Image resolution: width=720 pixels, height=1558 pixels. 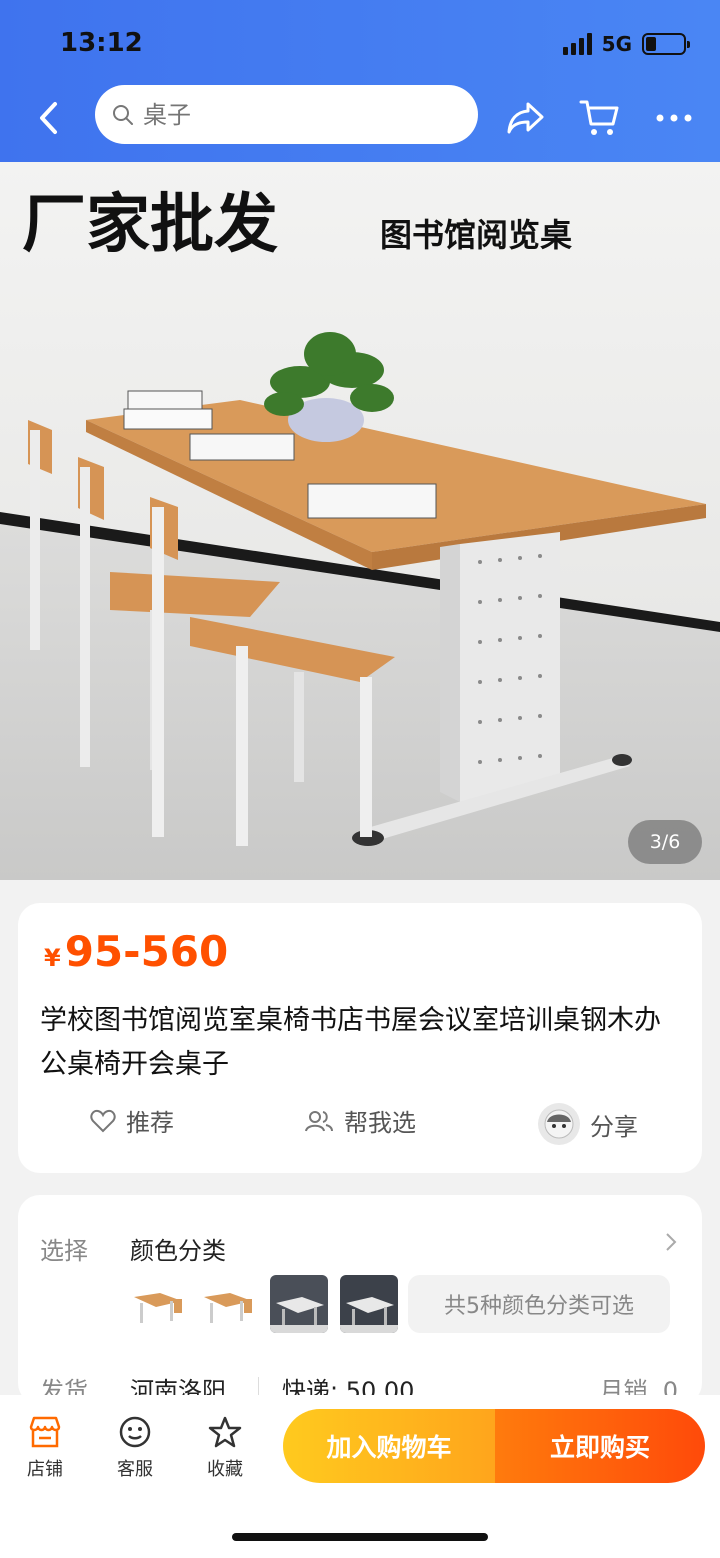 I want to click on back-button, so click(x=48, y=118).